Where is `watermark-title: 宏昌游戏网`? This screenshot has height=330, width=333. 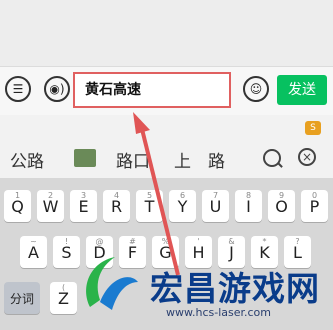 watermark-title: 宏昌游戏网 is located at coordinates (235, 288).